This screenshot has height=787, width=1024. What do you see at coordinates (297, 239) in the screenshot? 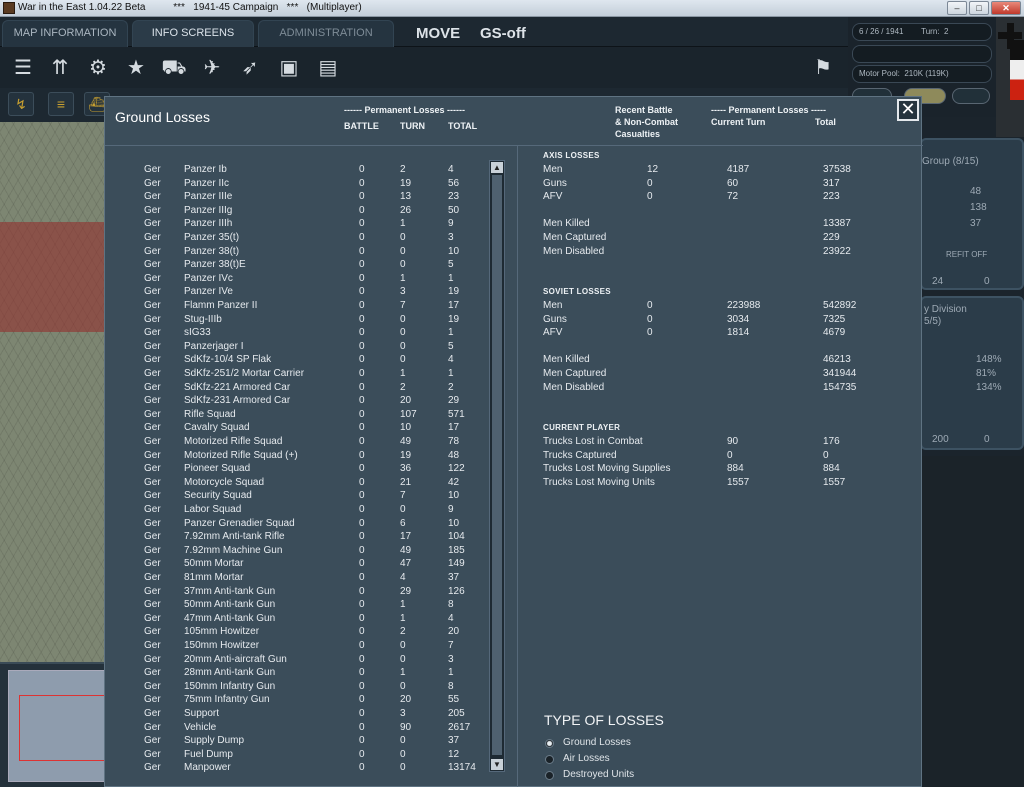
I see `table-row: Ger Panzer 35(t) 0 0 3` at bounding box center [297, 239].